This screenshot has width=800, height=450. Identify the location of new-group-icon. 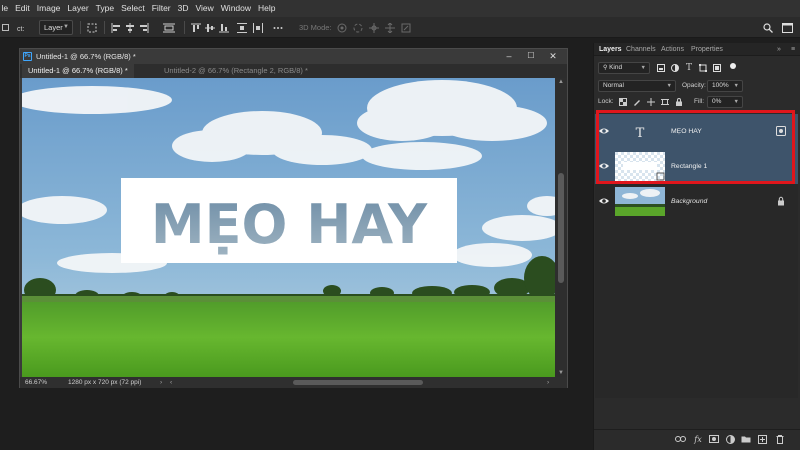
(746, 439).